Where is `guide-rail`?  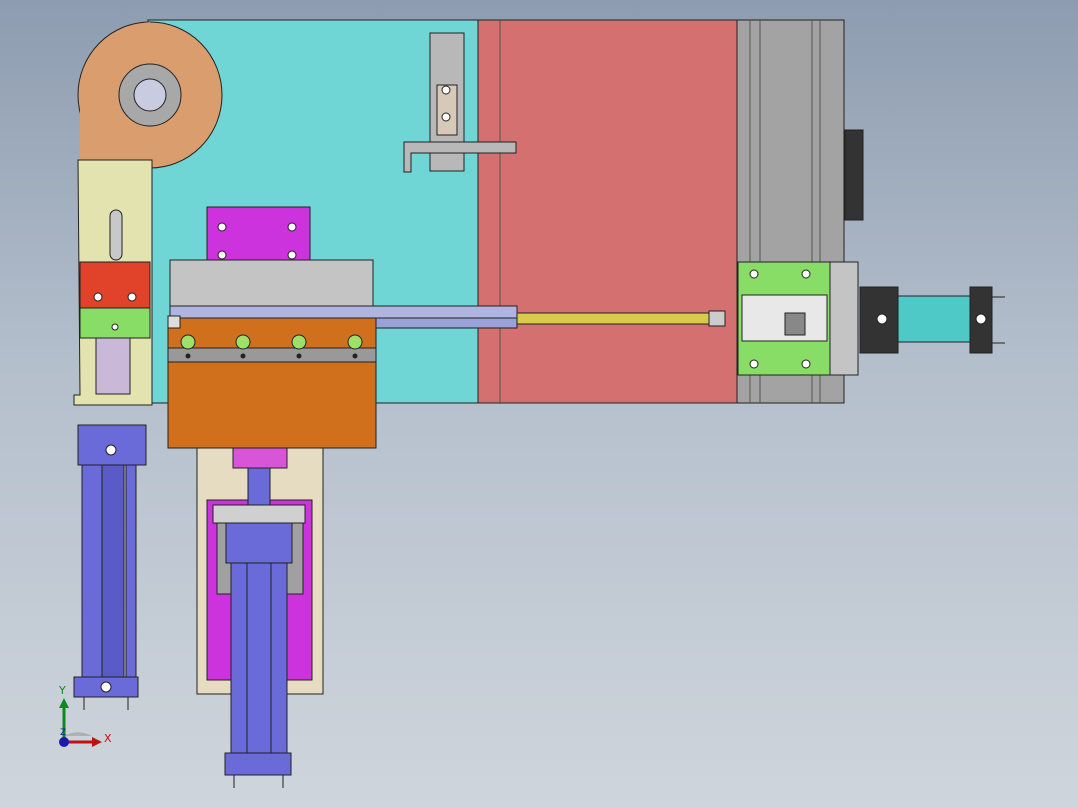 guide-rail is located at coordinates (343, 312).